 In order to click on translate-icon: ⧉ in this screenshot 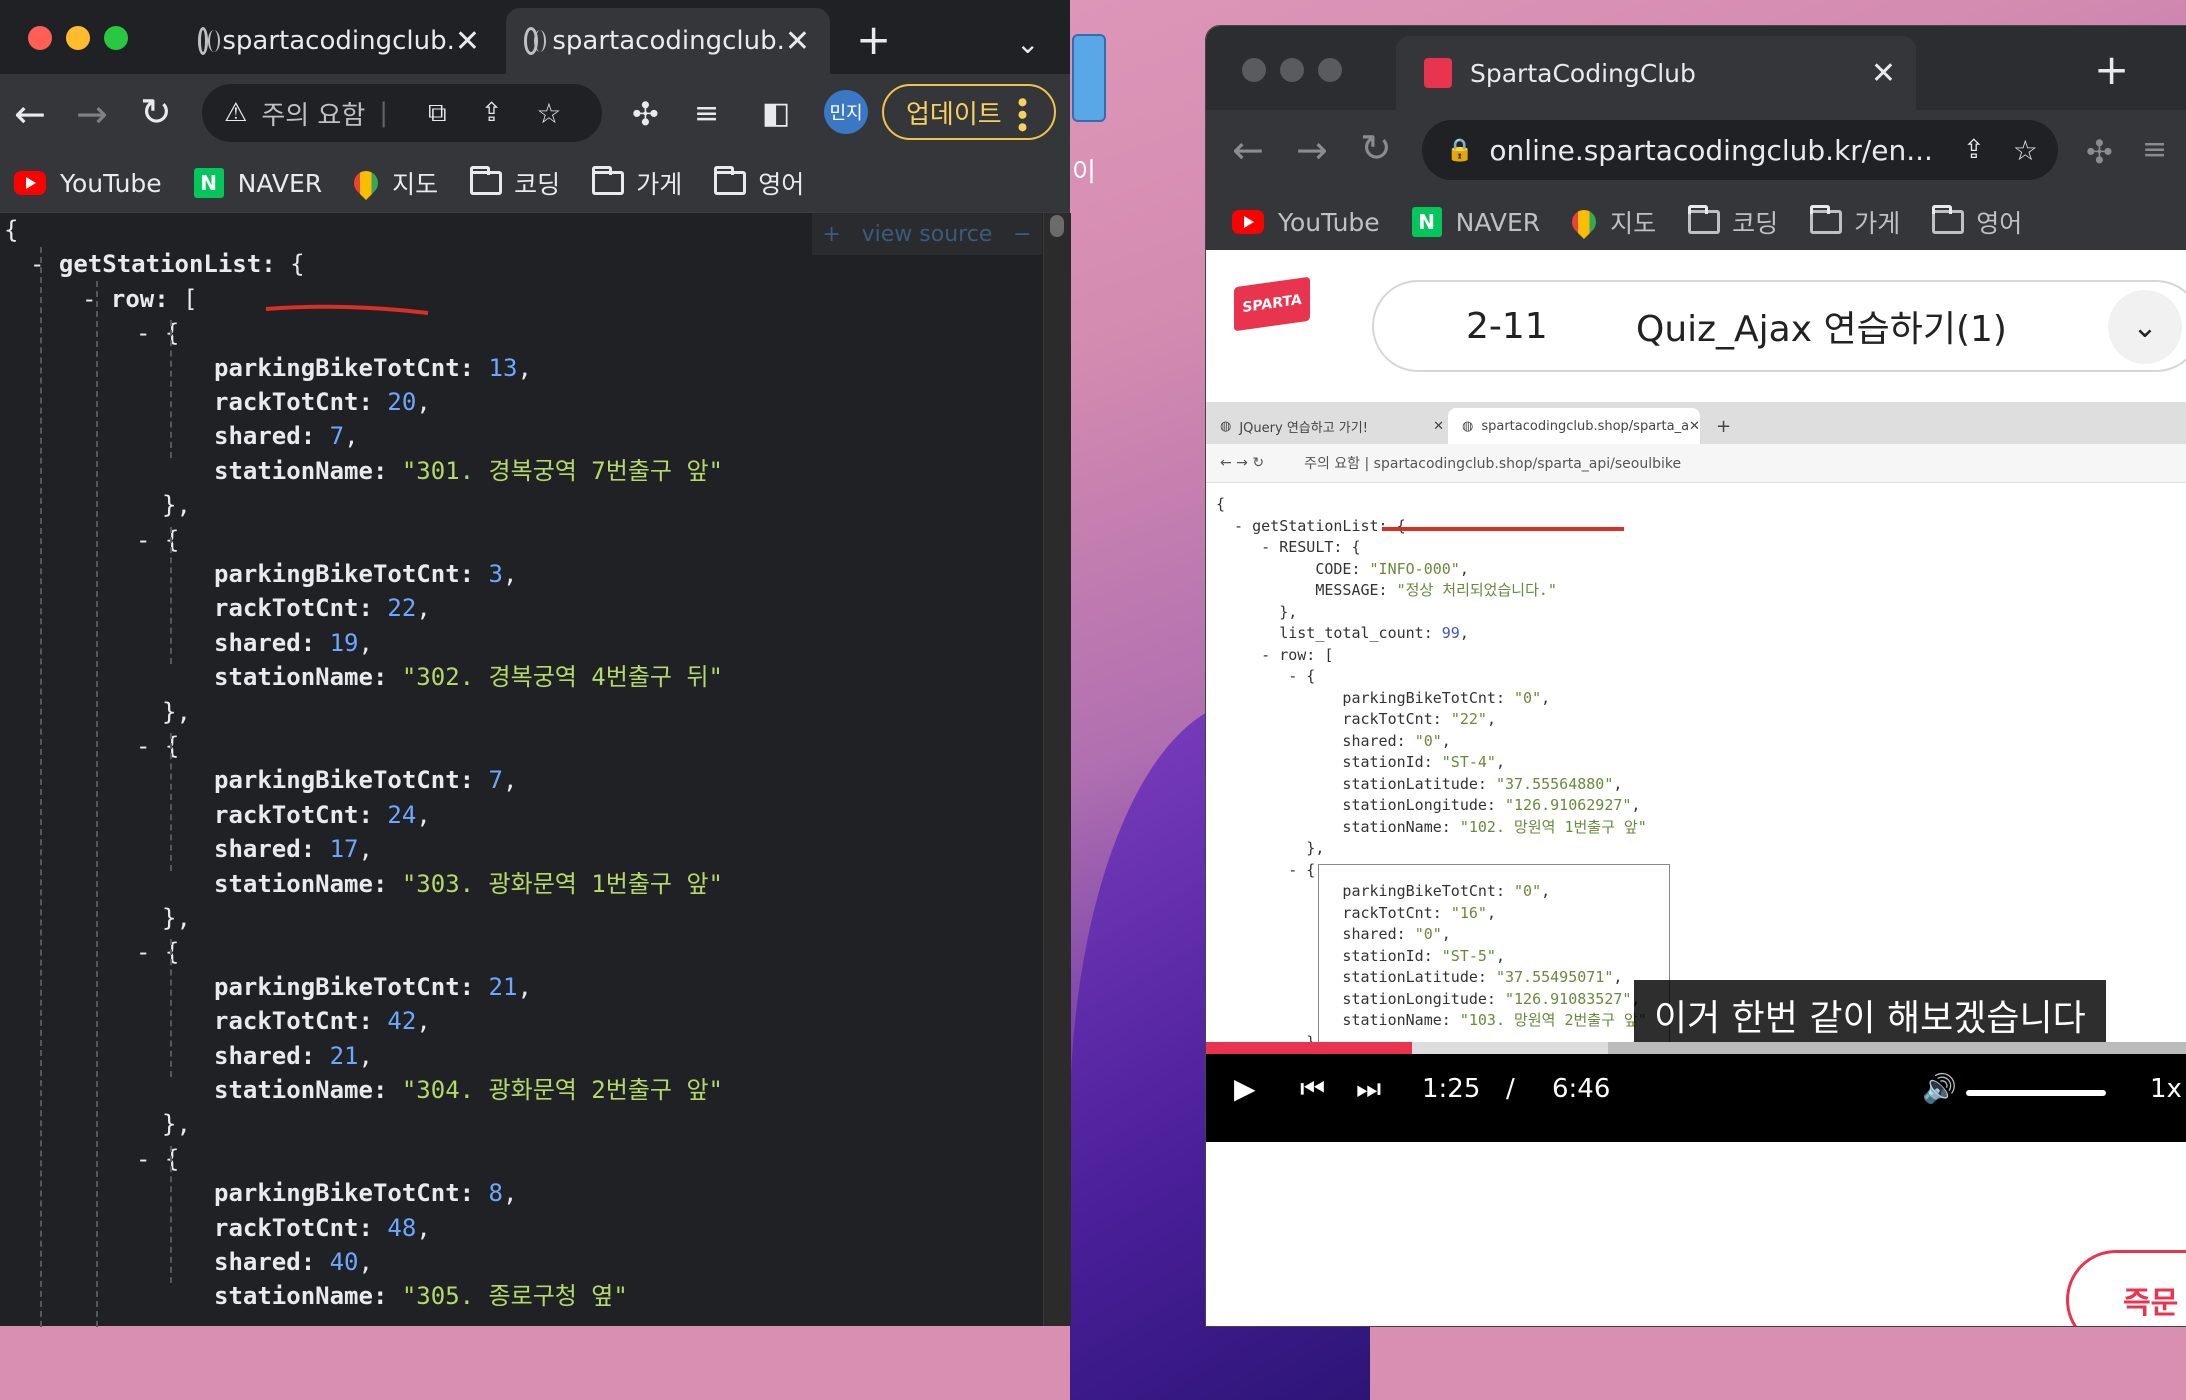, I will do `click(437, 113)`.